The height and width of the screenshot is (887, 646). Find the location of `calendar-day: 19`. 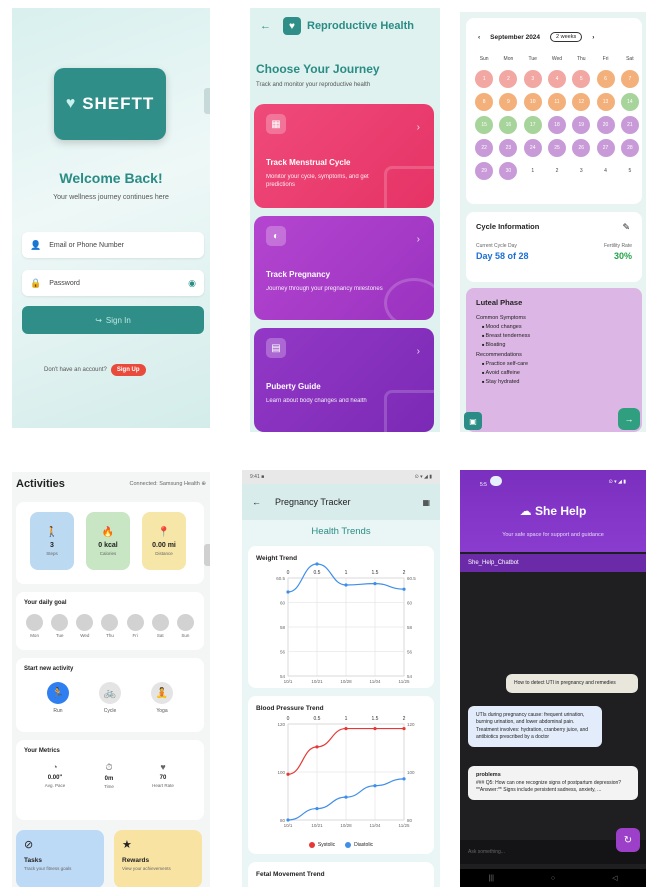

calendar-day: 19 is located at coordinates (581, 125).